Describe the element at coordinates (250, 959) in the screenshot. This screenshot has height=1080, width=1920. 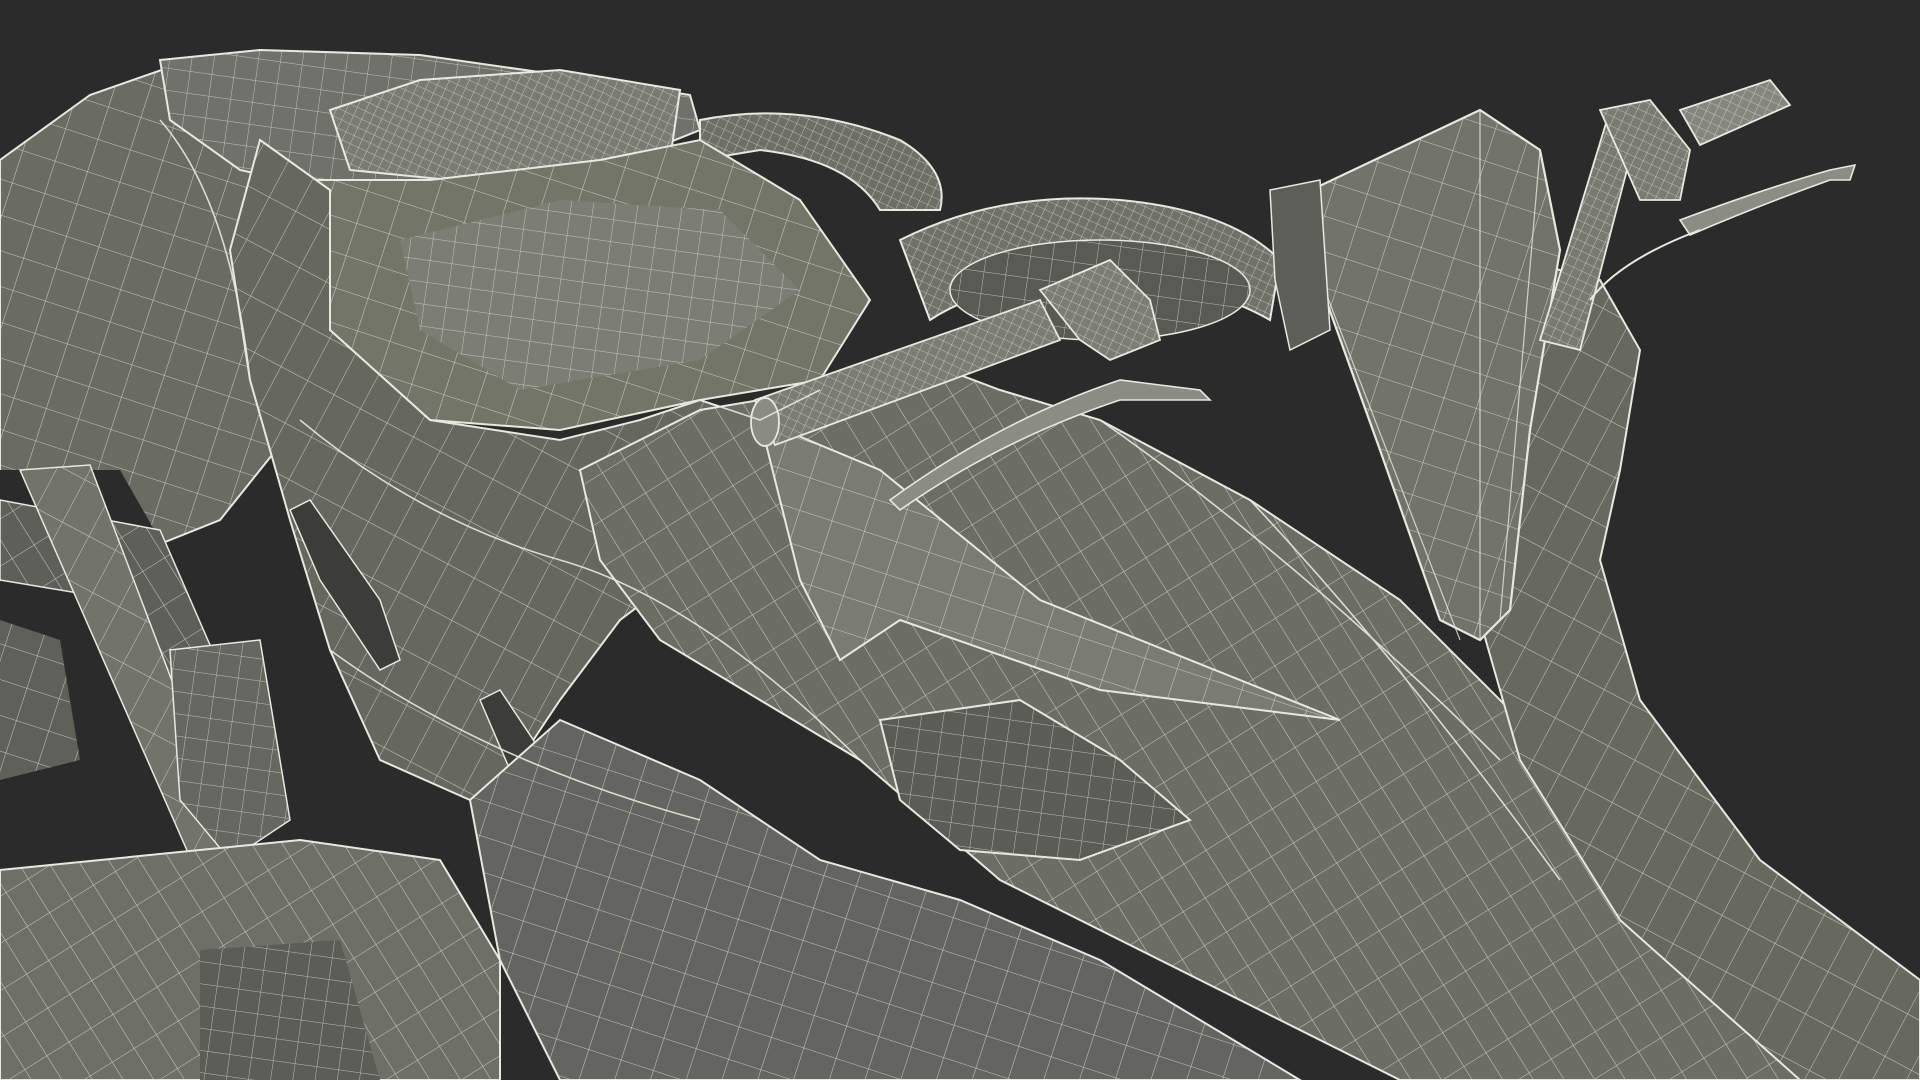
I see `rear-lower-panel` at that location.